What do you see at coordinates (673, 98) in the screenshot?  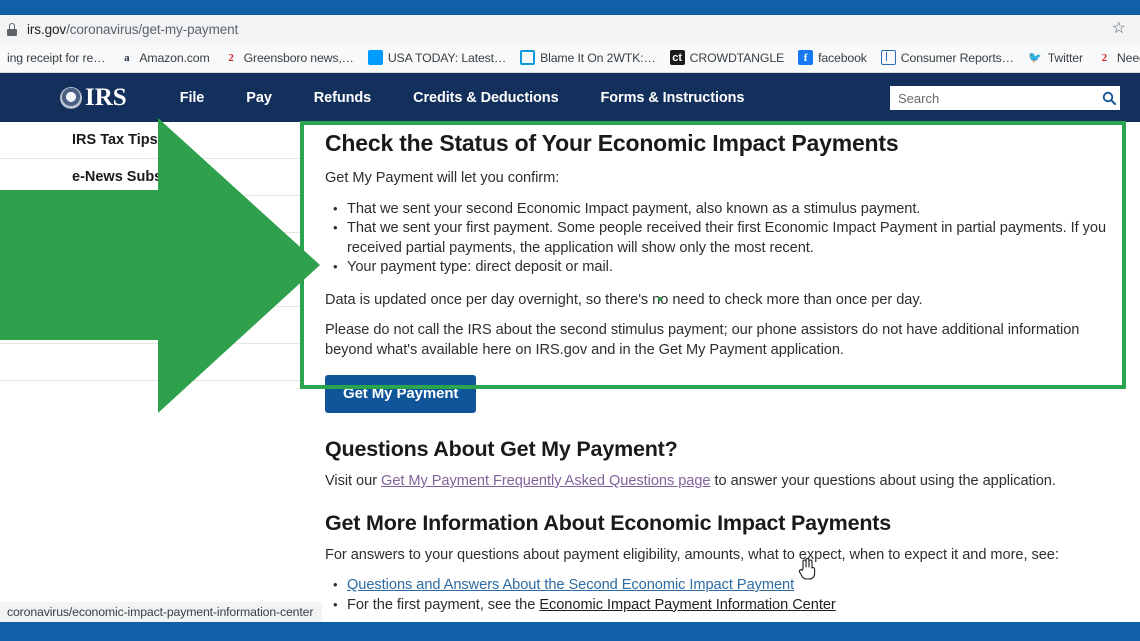 I see `nav-item-forms-instructions: Forms & Instructions` at bounding box center [673, 98].